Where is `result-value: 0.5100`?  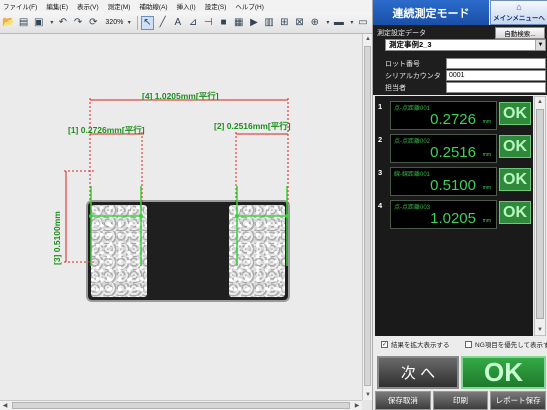
result-value: 0.5100 is located at coordinates (453, 185).